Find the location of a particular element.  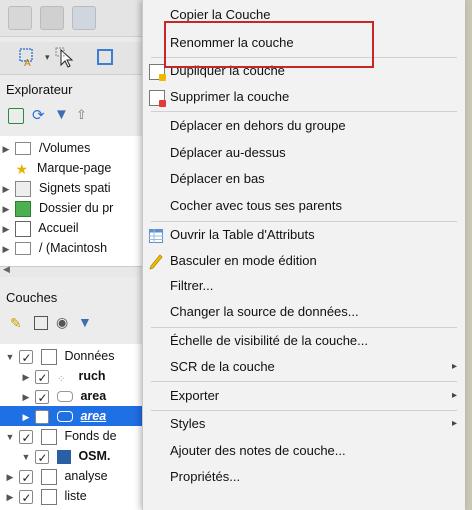

menu-item-toggle-editing: Basculer en mode édition is located at coordinates (304, 261).